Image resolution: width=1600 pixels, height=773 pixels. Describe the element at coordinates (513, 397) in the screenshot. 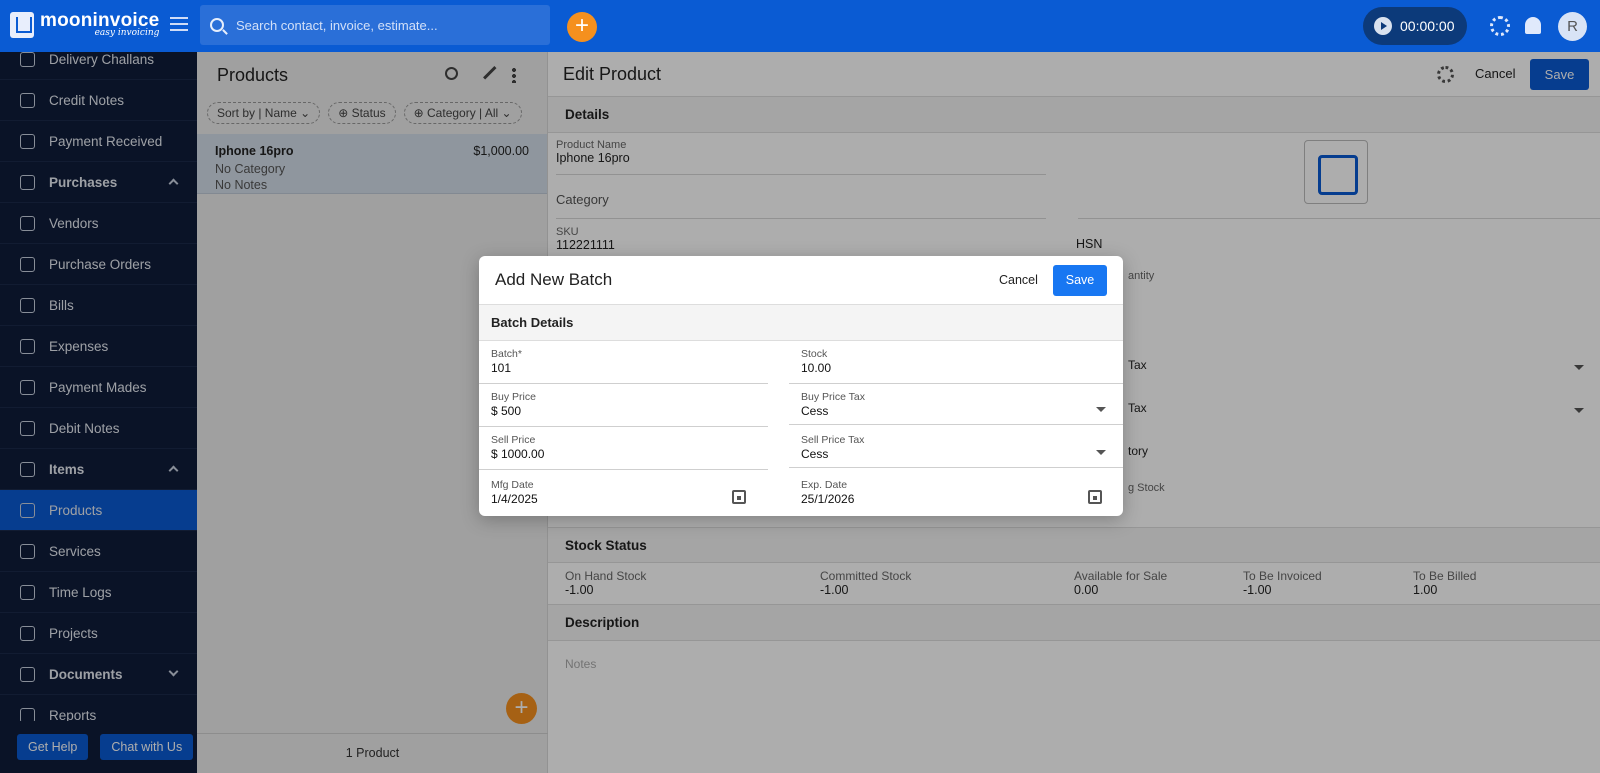

I see `field-label: Buy Price` at that location.